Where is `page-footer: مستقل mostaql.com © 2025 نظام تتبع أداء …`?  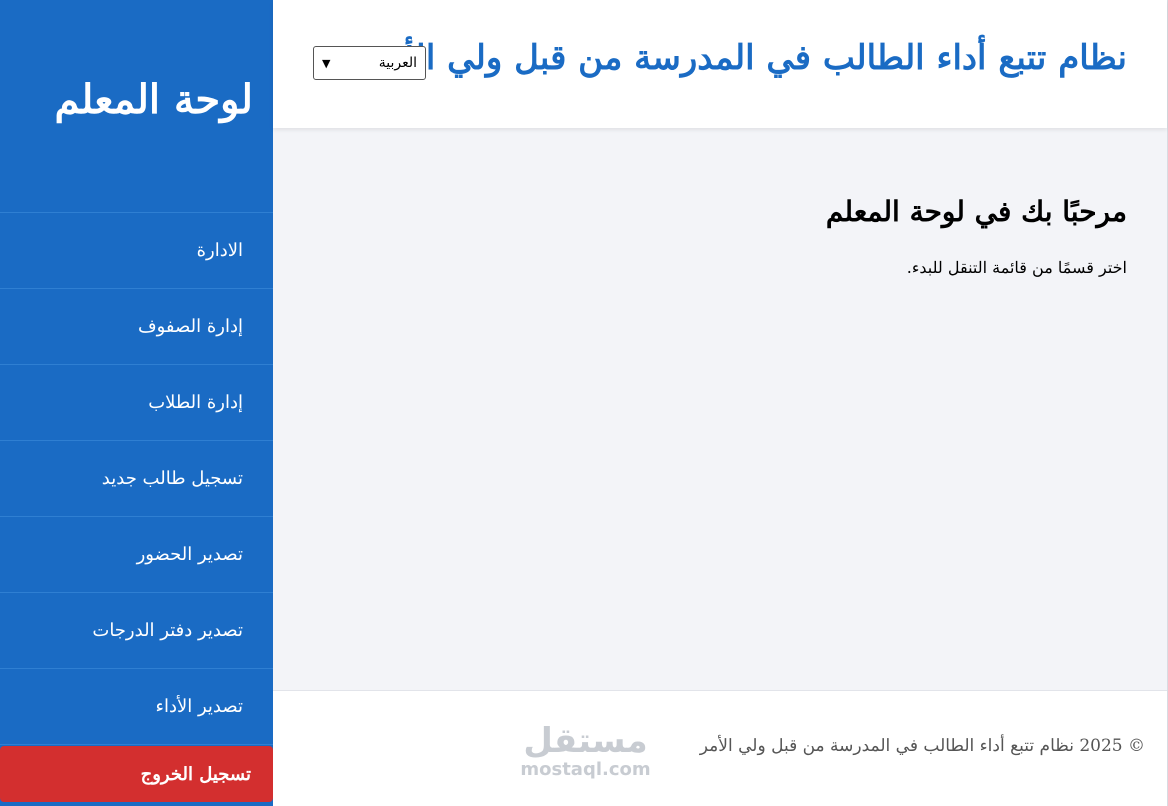
page-footer: مستقل mostaql.com © 2025 نظام تتبع أداء … is located at coordinates (720, 748).